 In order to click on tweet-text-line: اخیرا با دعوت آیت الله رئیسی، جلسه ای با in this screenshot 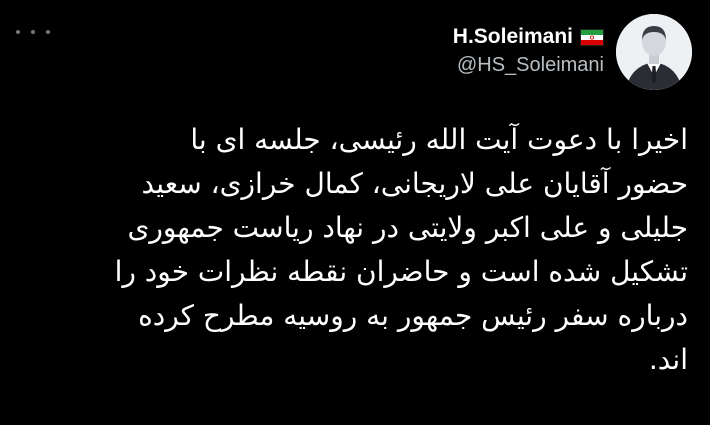, I will do `click(439, 139)`.